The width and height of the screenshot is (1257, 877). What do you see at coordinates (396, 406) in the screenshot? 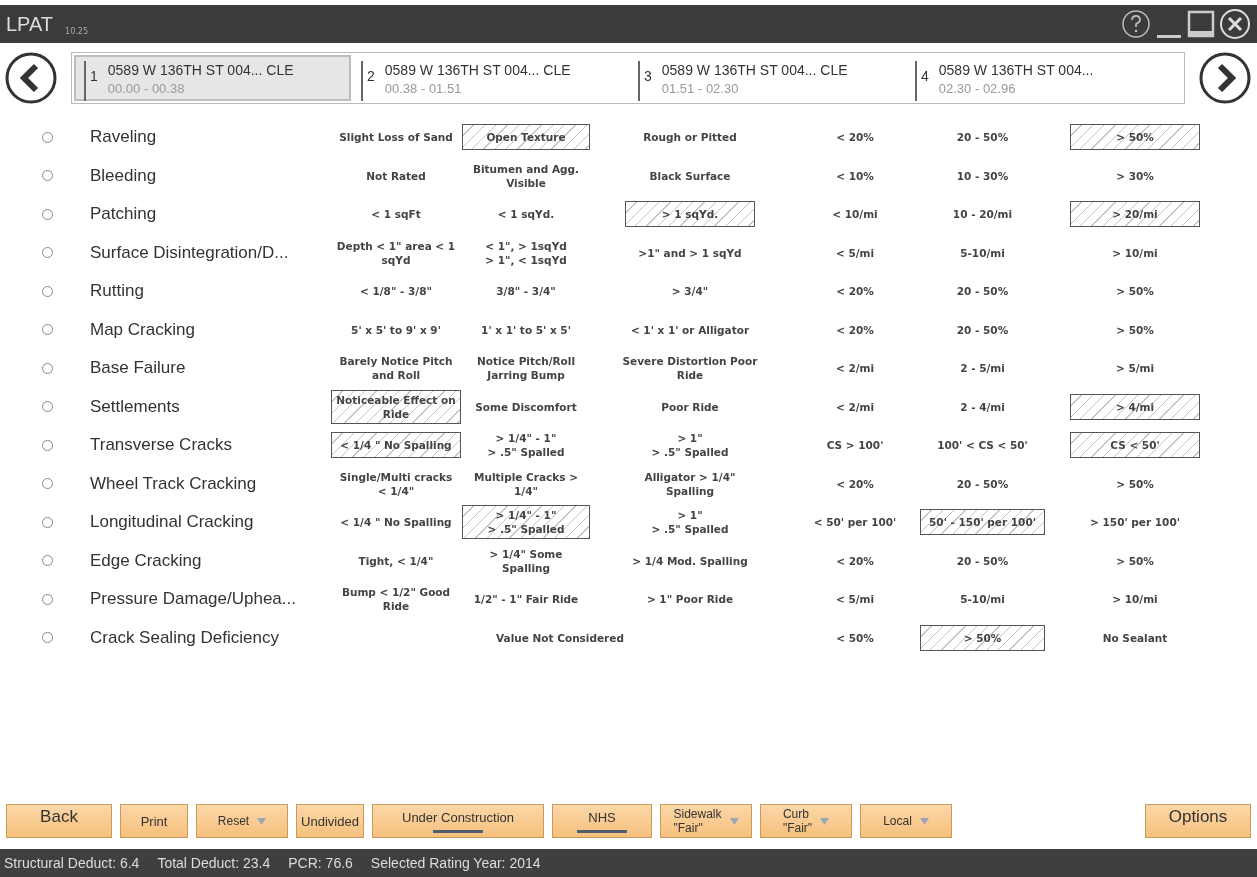
I see `rating-option: Noticeable Effect on Ride` at bounding box center [396, 406].